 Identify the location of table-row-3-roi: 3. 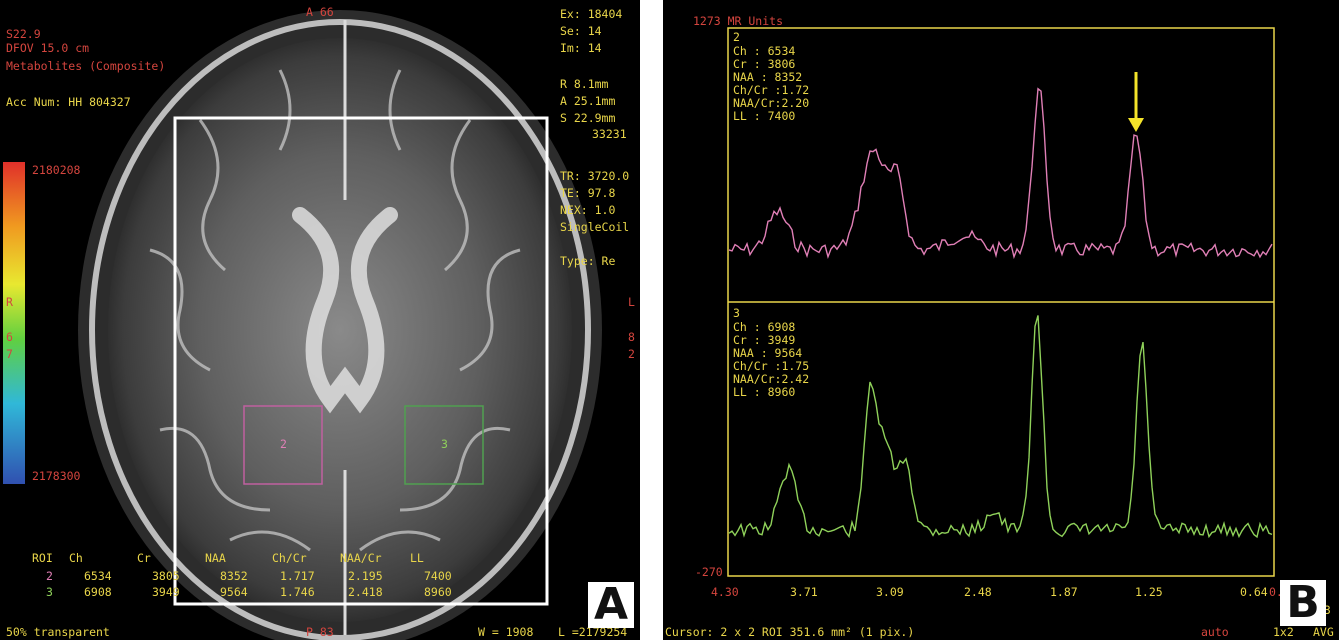
(49, 592).